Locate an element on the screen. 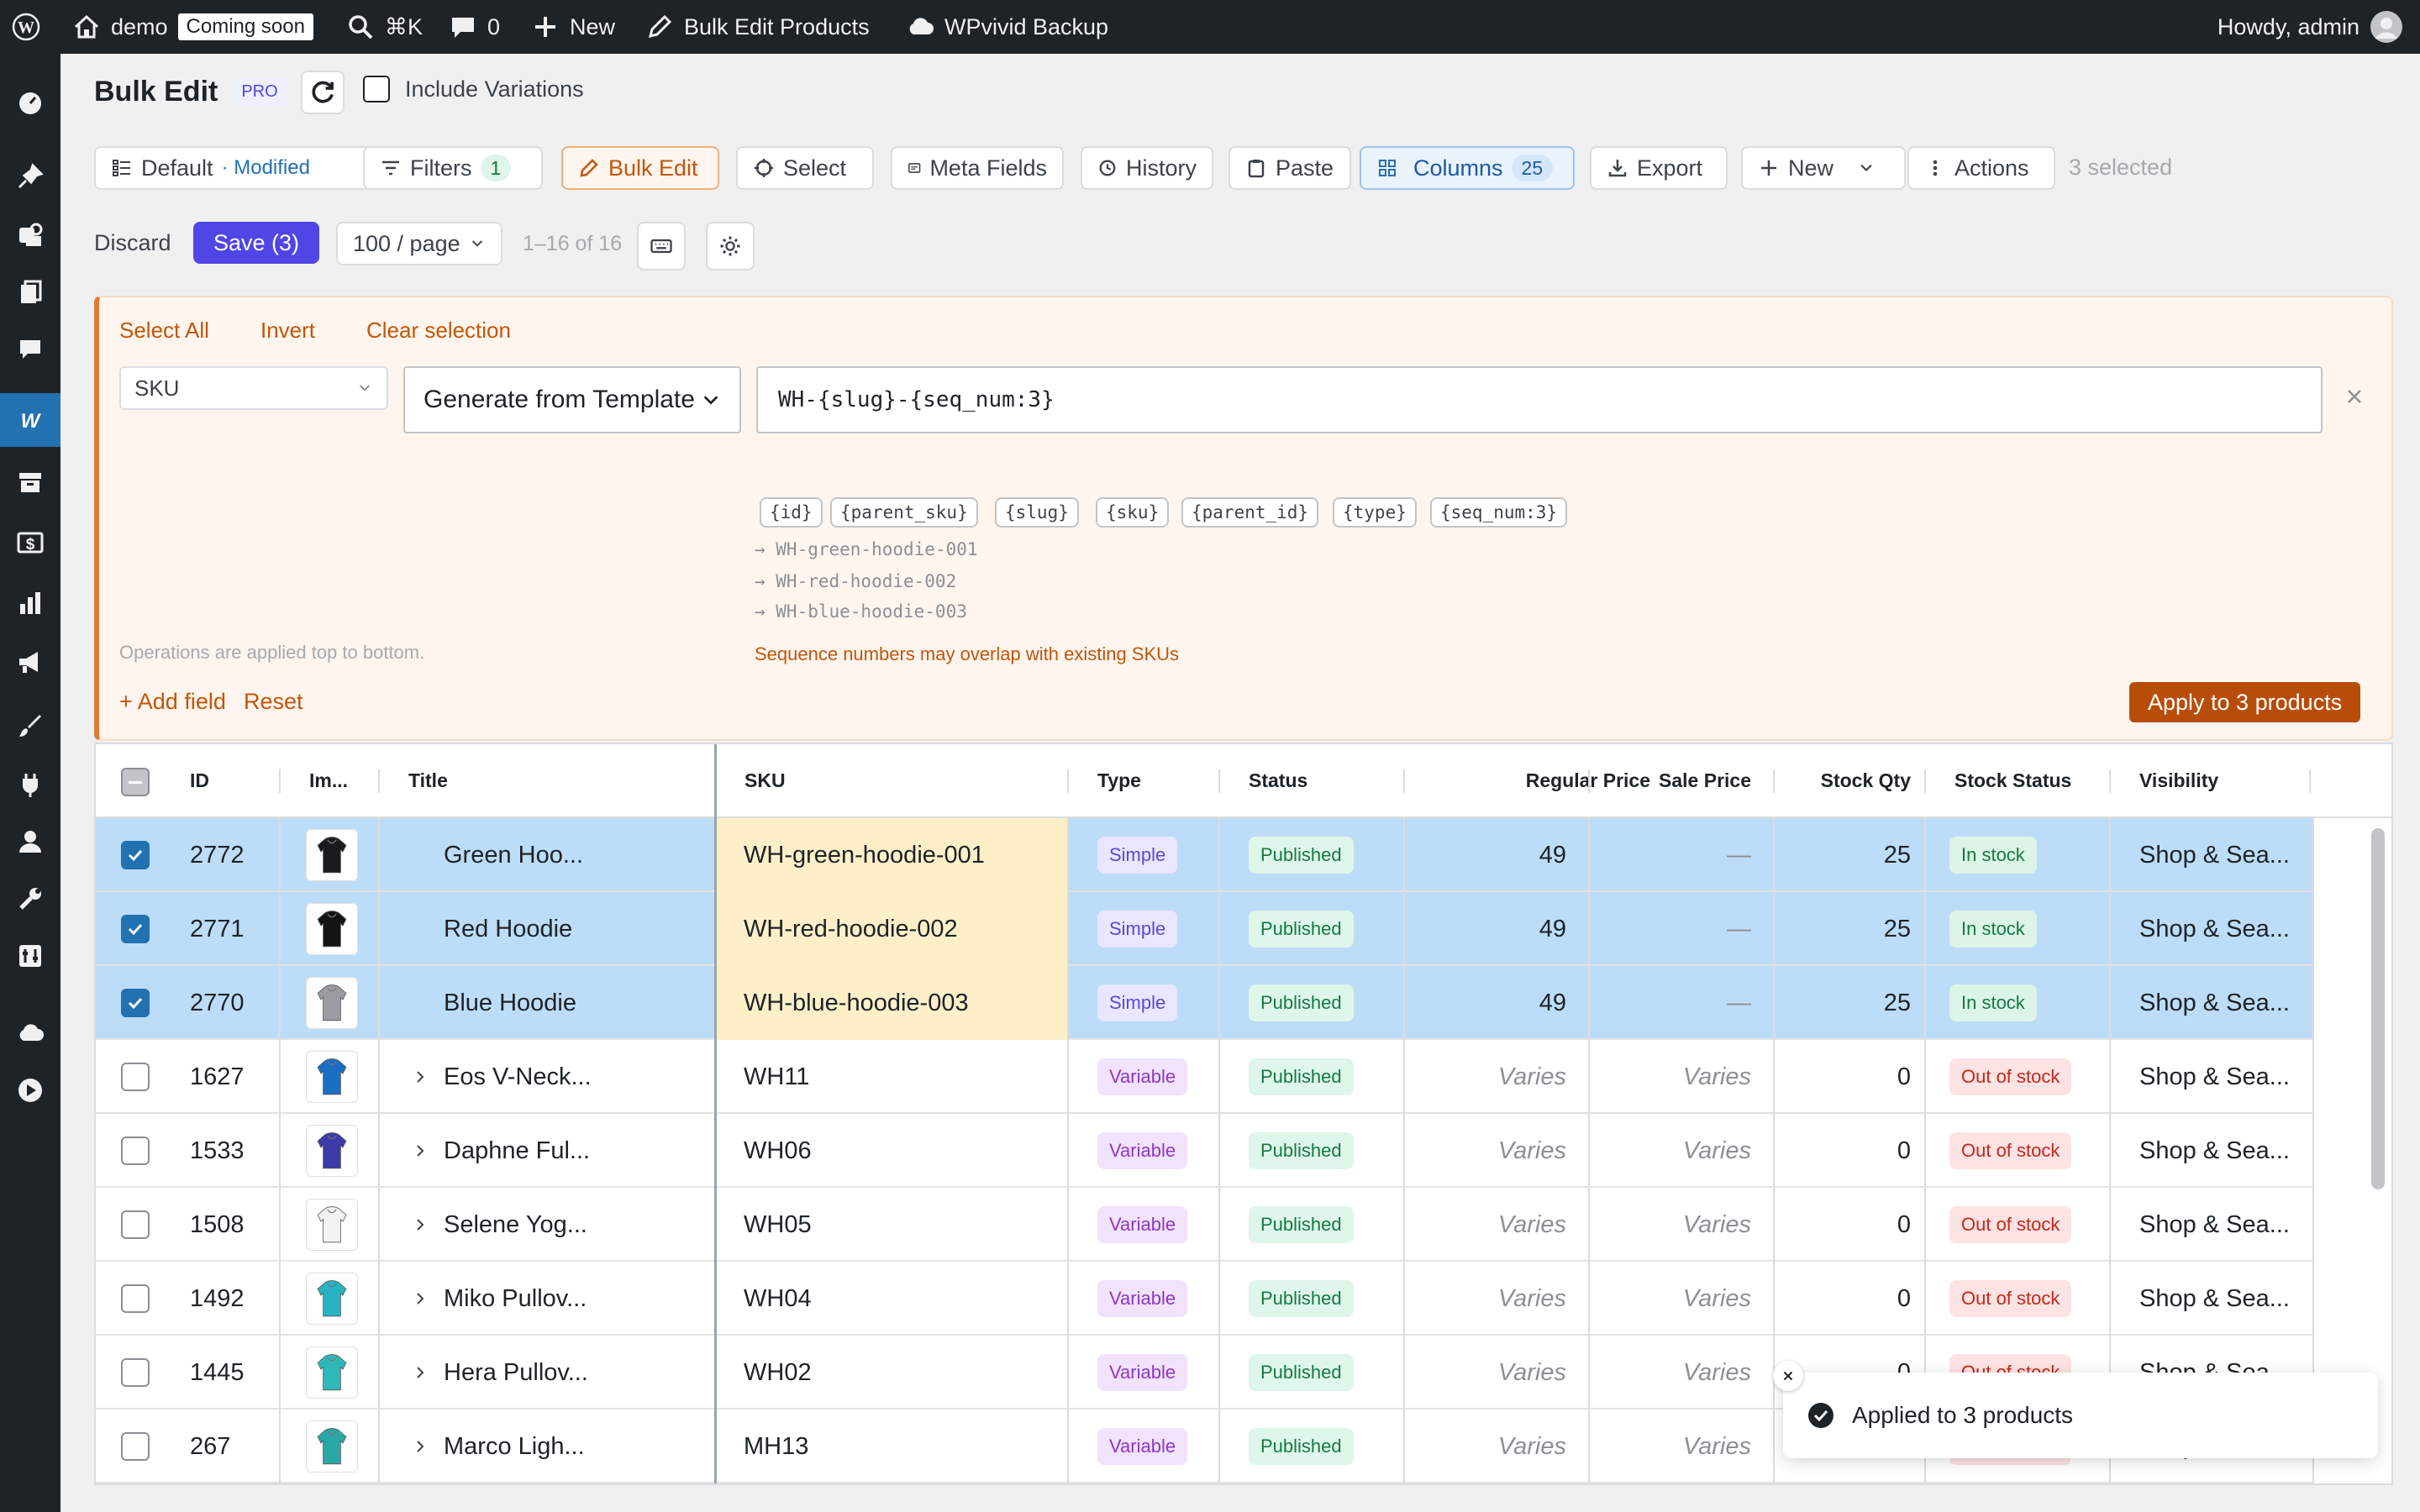 The height and width of the screenshot is (1512, 2420). apply-button: Apply to 3 products is located at coordinates (2245, 702).